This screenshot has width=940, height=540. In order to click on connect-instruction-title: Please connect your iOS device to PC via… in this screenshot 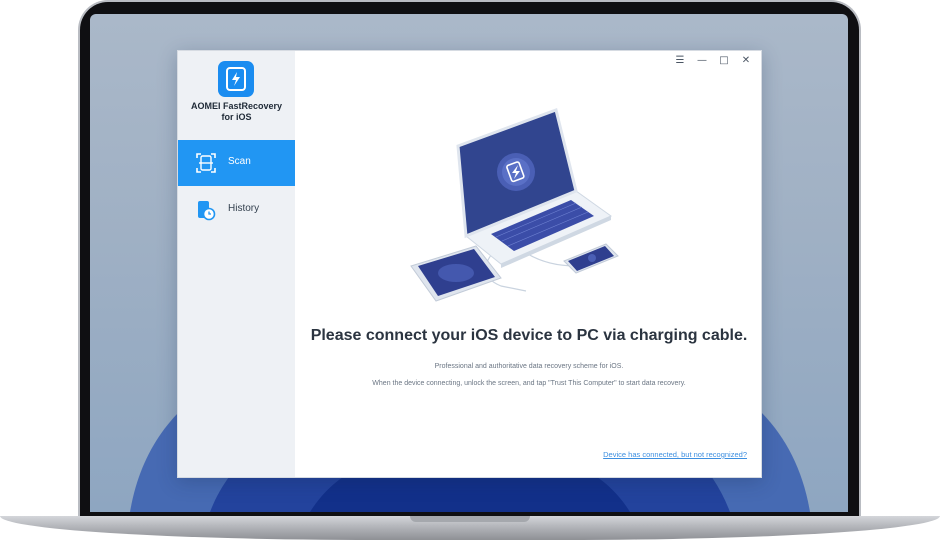, I will do `click(529, 335)`.